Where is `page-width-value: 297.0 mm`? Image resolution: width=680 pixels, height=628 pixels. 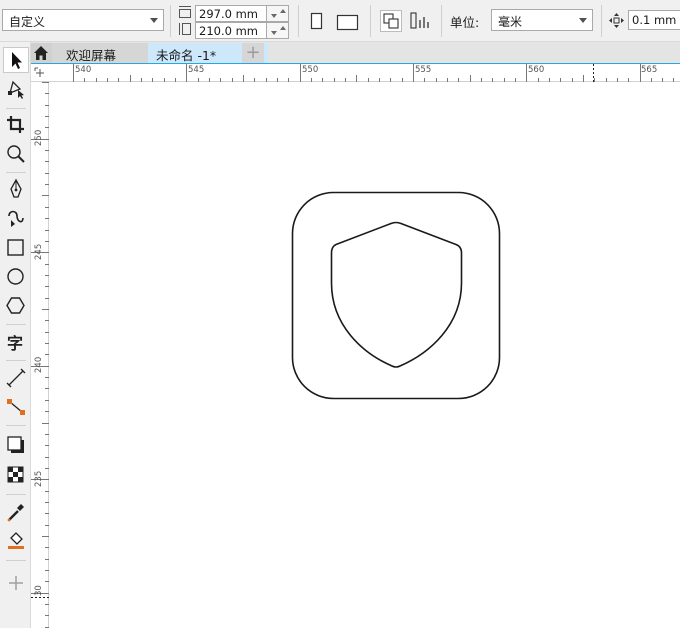
page-width-value: 297.0 mm is located at coordinates (228, 14).